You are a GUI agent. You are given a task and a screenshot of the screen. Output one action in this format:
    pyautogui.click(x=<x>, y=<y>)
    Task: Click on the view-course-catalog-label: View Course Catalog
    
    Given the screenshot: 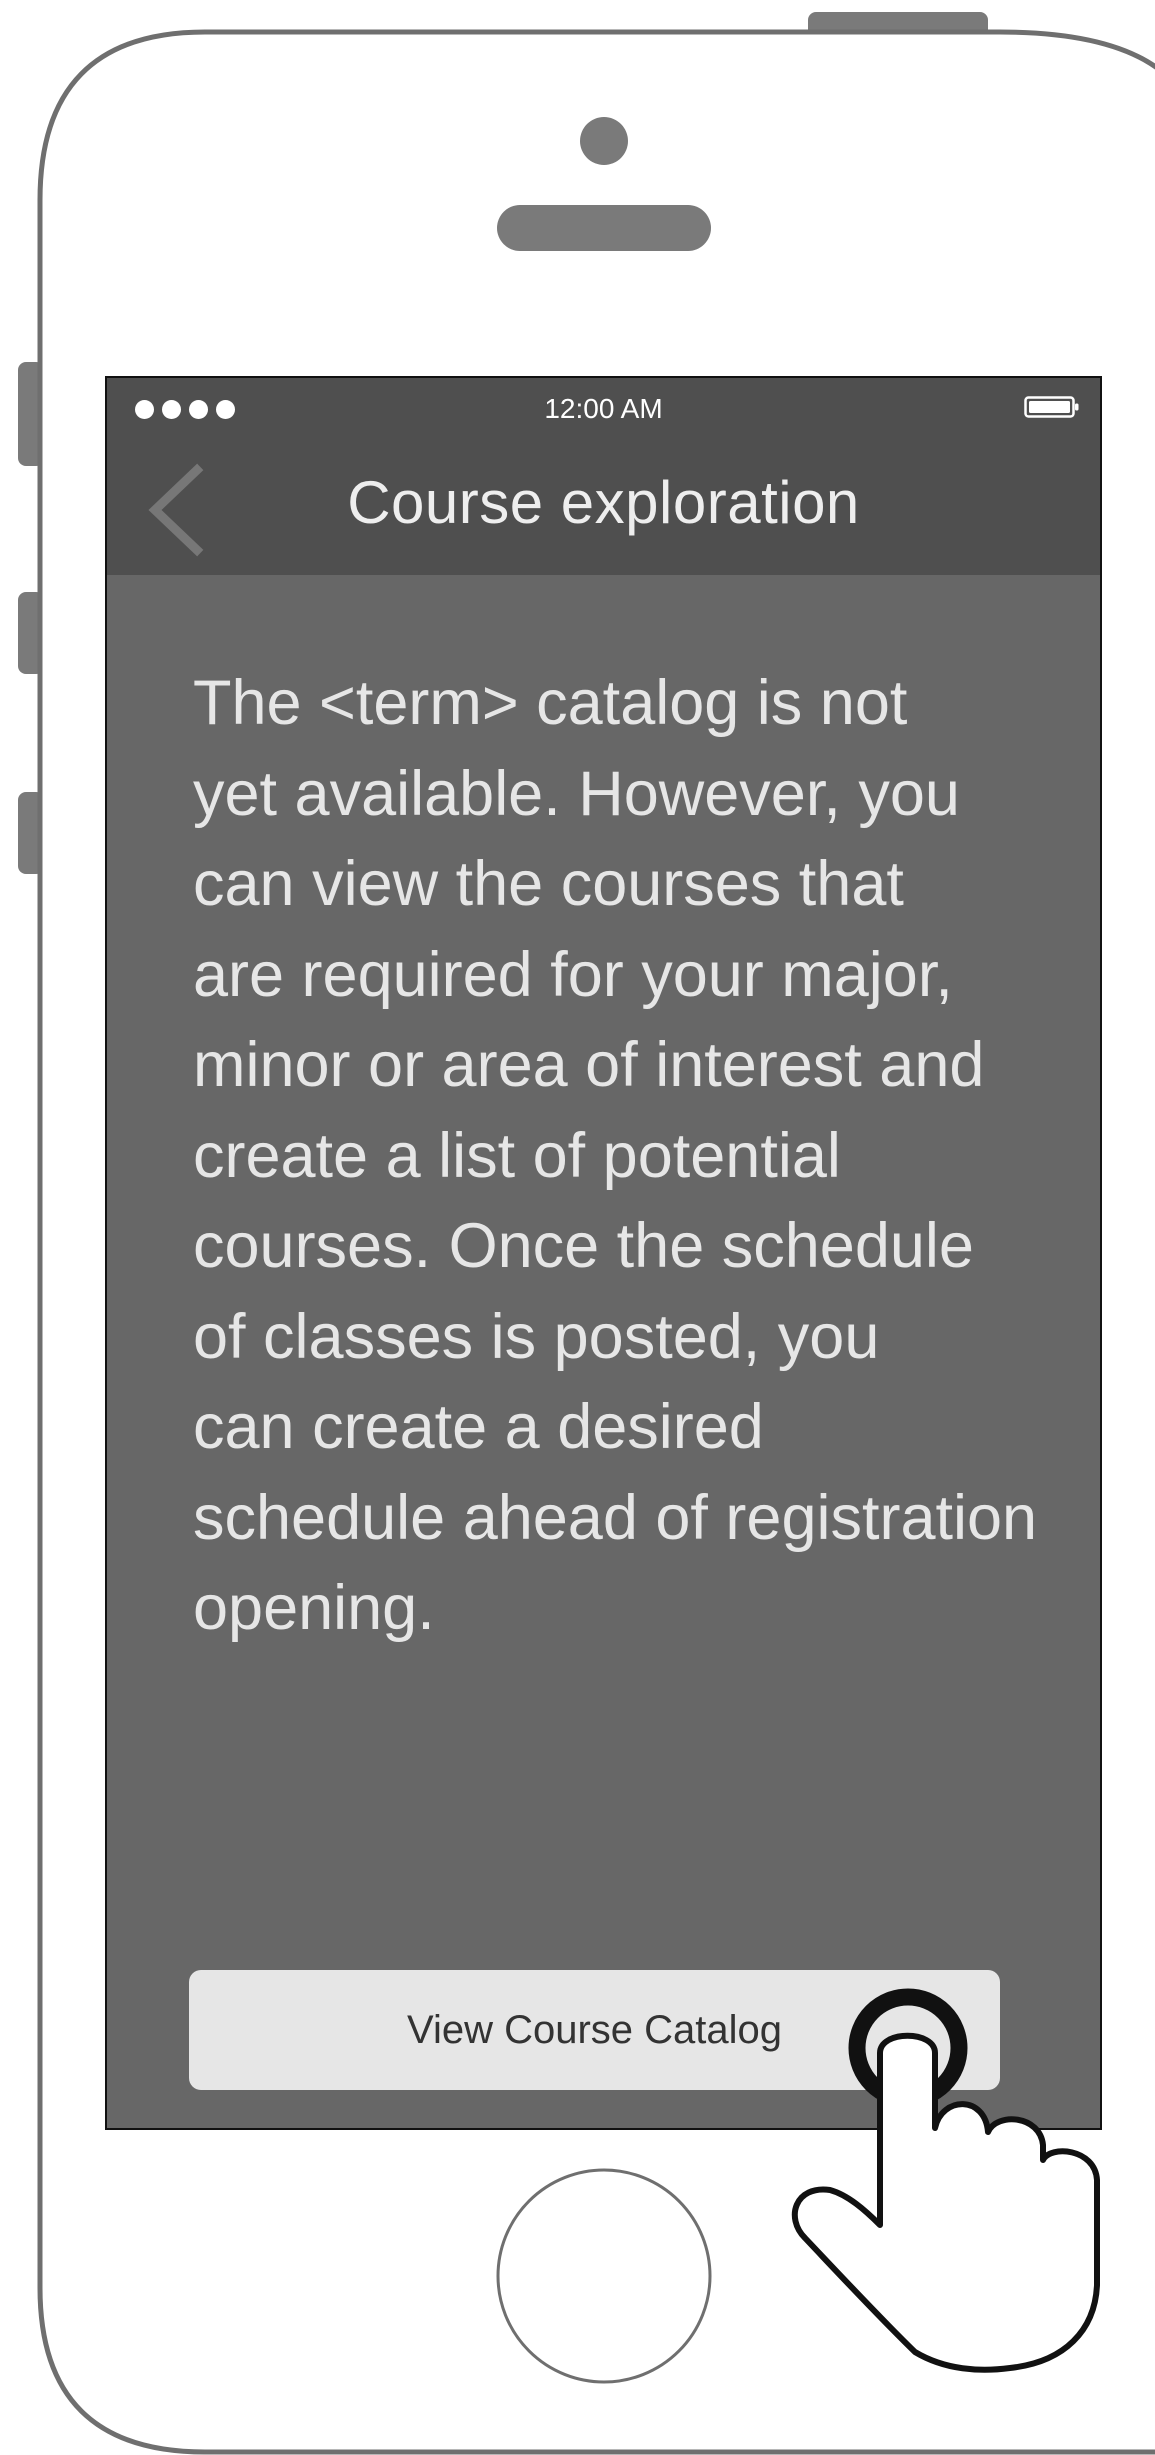 What is the action you would take?
    pyautogui.click(x=594, y=2029)
    